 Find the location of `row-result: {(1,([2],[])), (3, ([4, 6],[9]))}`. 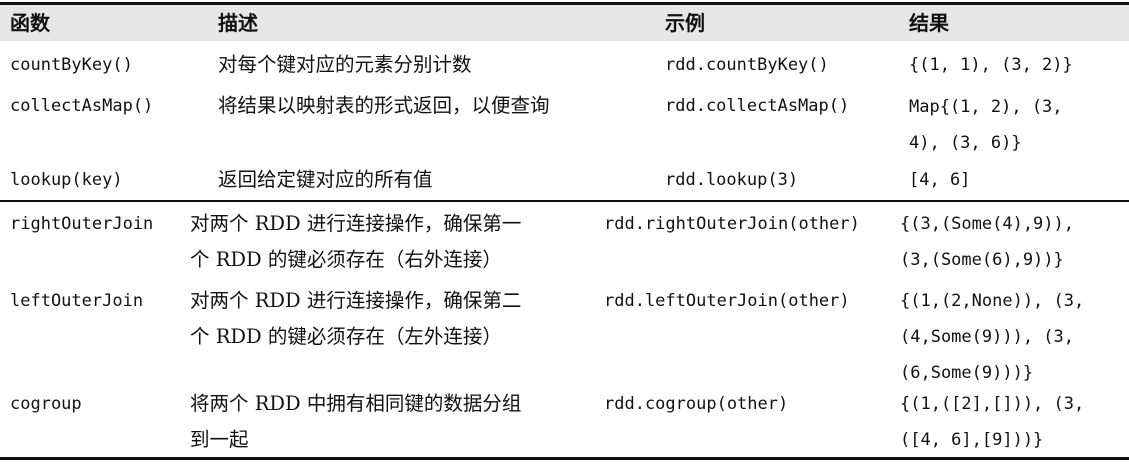

row-result: {(1,([2],[])), (3, ([4, 6],[9]))} is located at coordinates (992, 422).